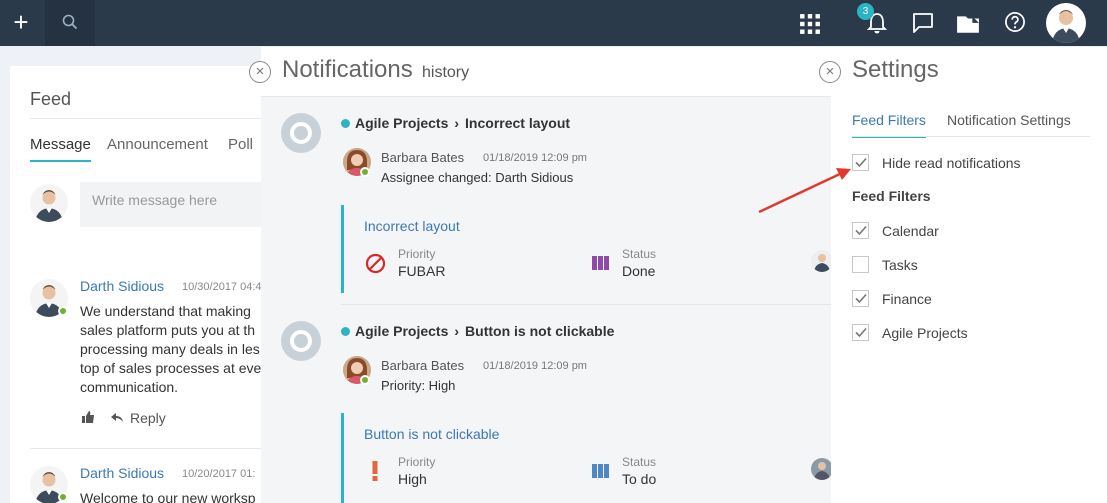 Image resolution: width=1107 pixels, height=503 pixels. What do you see at coordinates (477, 177) in the screenshot?
I see `notification-change: Assignee changed: Darth Sidious` at bounding box center [477, 177].